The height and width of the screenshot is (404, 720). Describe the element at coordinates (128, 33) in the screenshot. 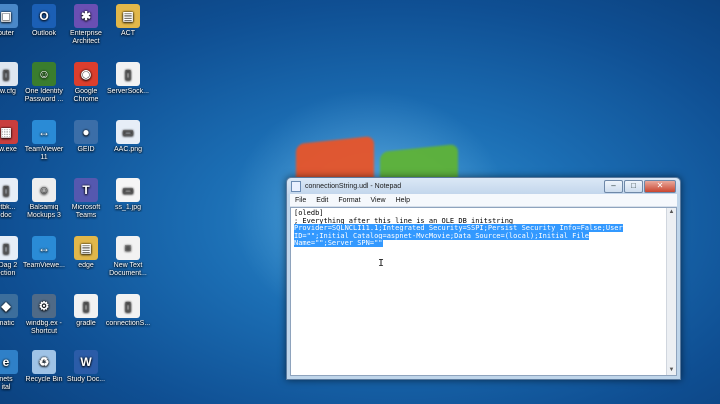

I see `desktop-icon-label: ACT` at that location.